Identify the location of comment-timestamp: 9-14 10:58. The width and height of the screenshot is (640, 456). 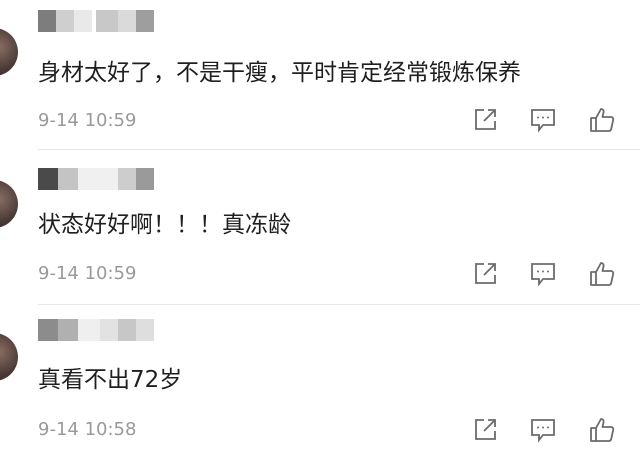
(87, 429).